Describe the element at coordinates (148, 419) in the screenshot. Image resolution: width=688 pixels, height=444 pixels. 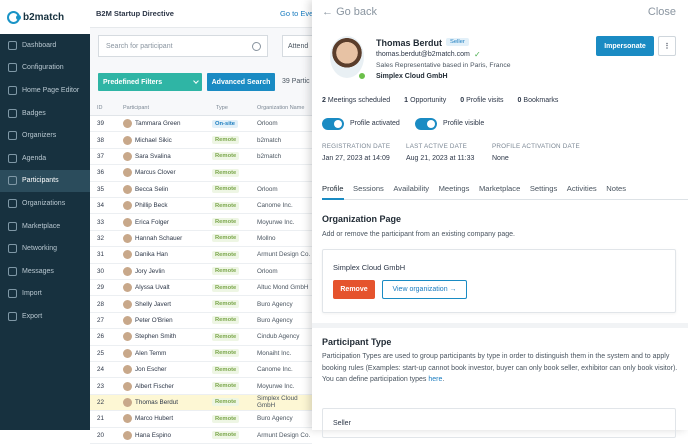
I see `row-participant: Marco Hubert` at that location.